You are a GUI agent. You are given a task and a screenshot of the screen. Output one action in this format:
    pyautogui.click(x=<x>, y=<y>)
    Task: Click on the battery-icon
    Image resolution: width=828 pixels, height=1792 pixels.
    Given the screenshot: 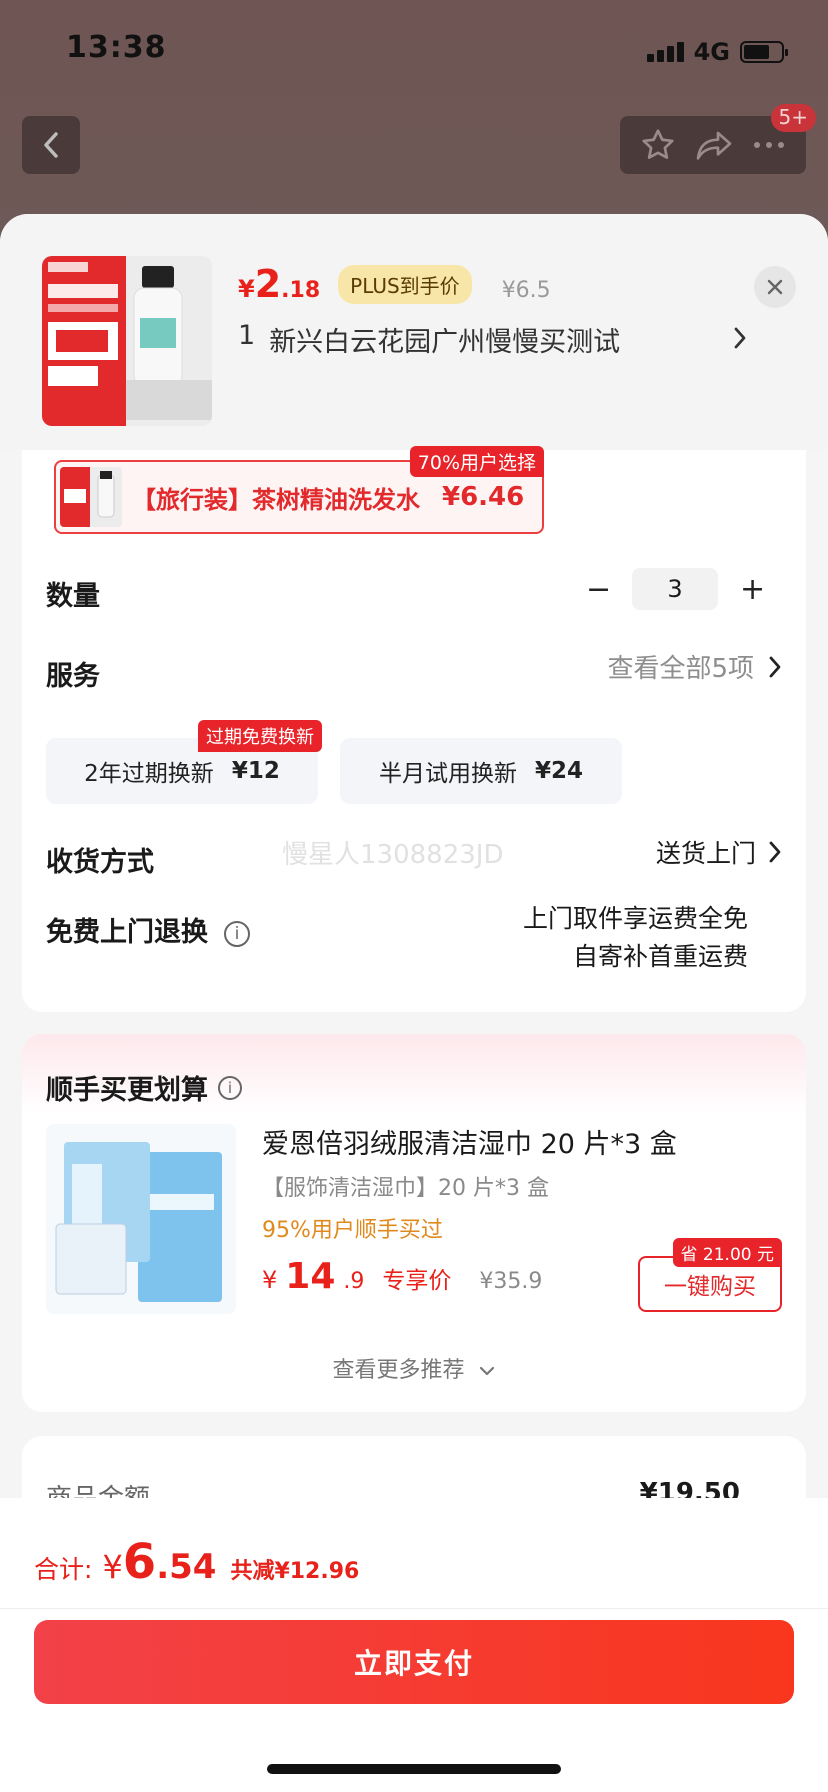 What is the action you would take?
    pyautogui.click(x=764, y=52)
    